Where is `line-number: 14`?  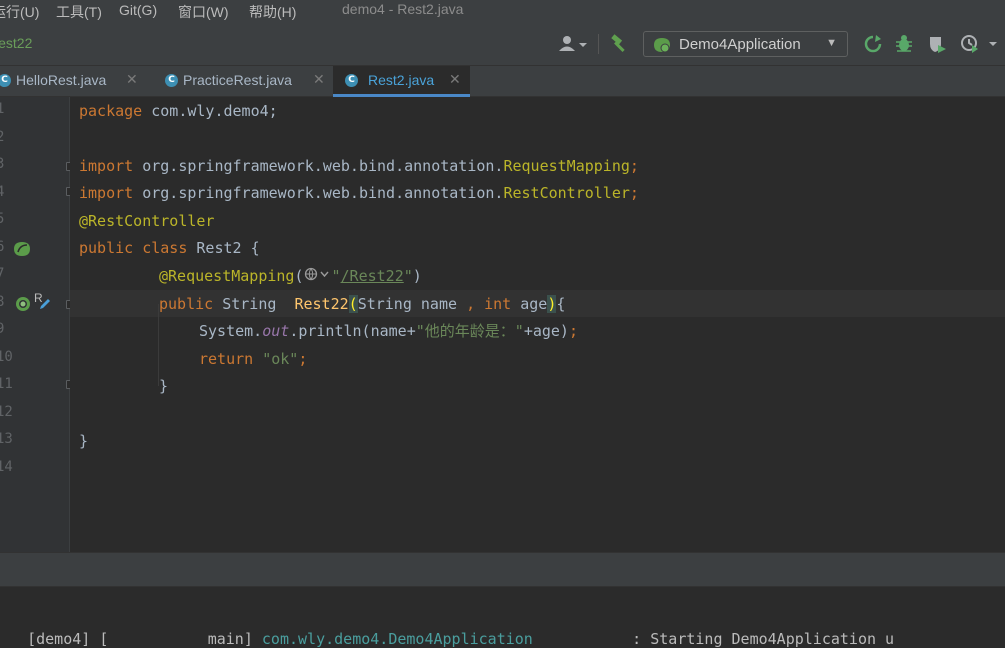
line-number: 14 is located at coordinates (6, 467).